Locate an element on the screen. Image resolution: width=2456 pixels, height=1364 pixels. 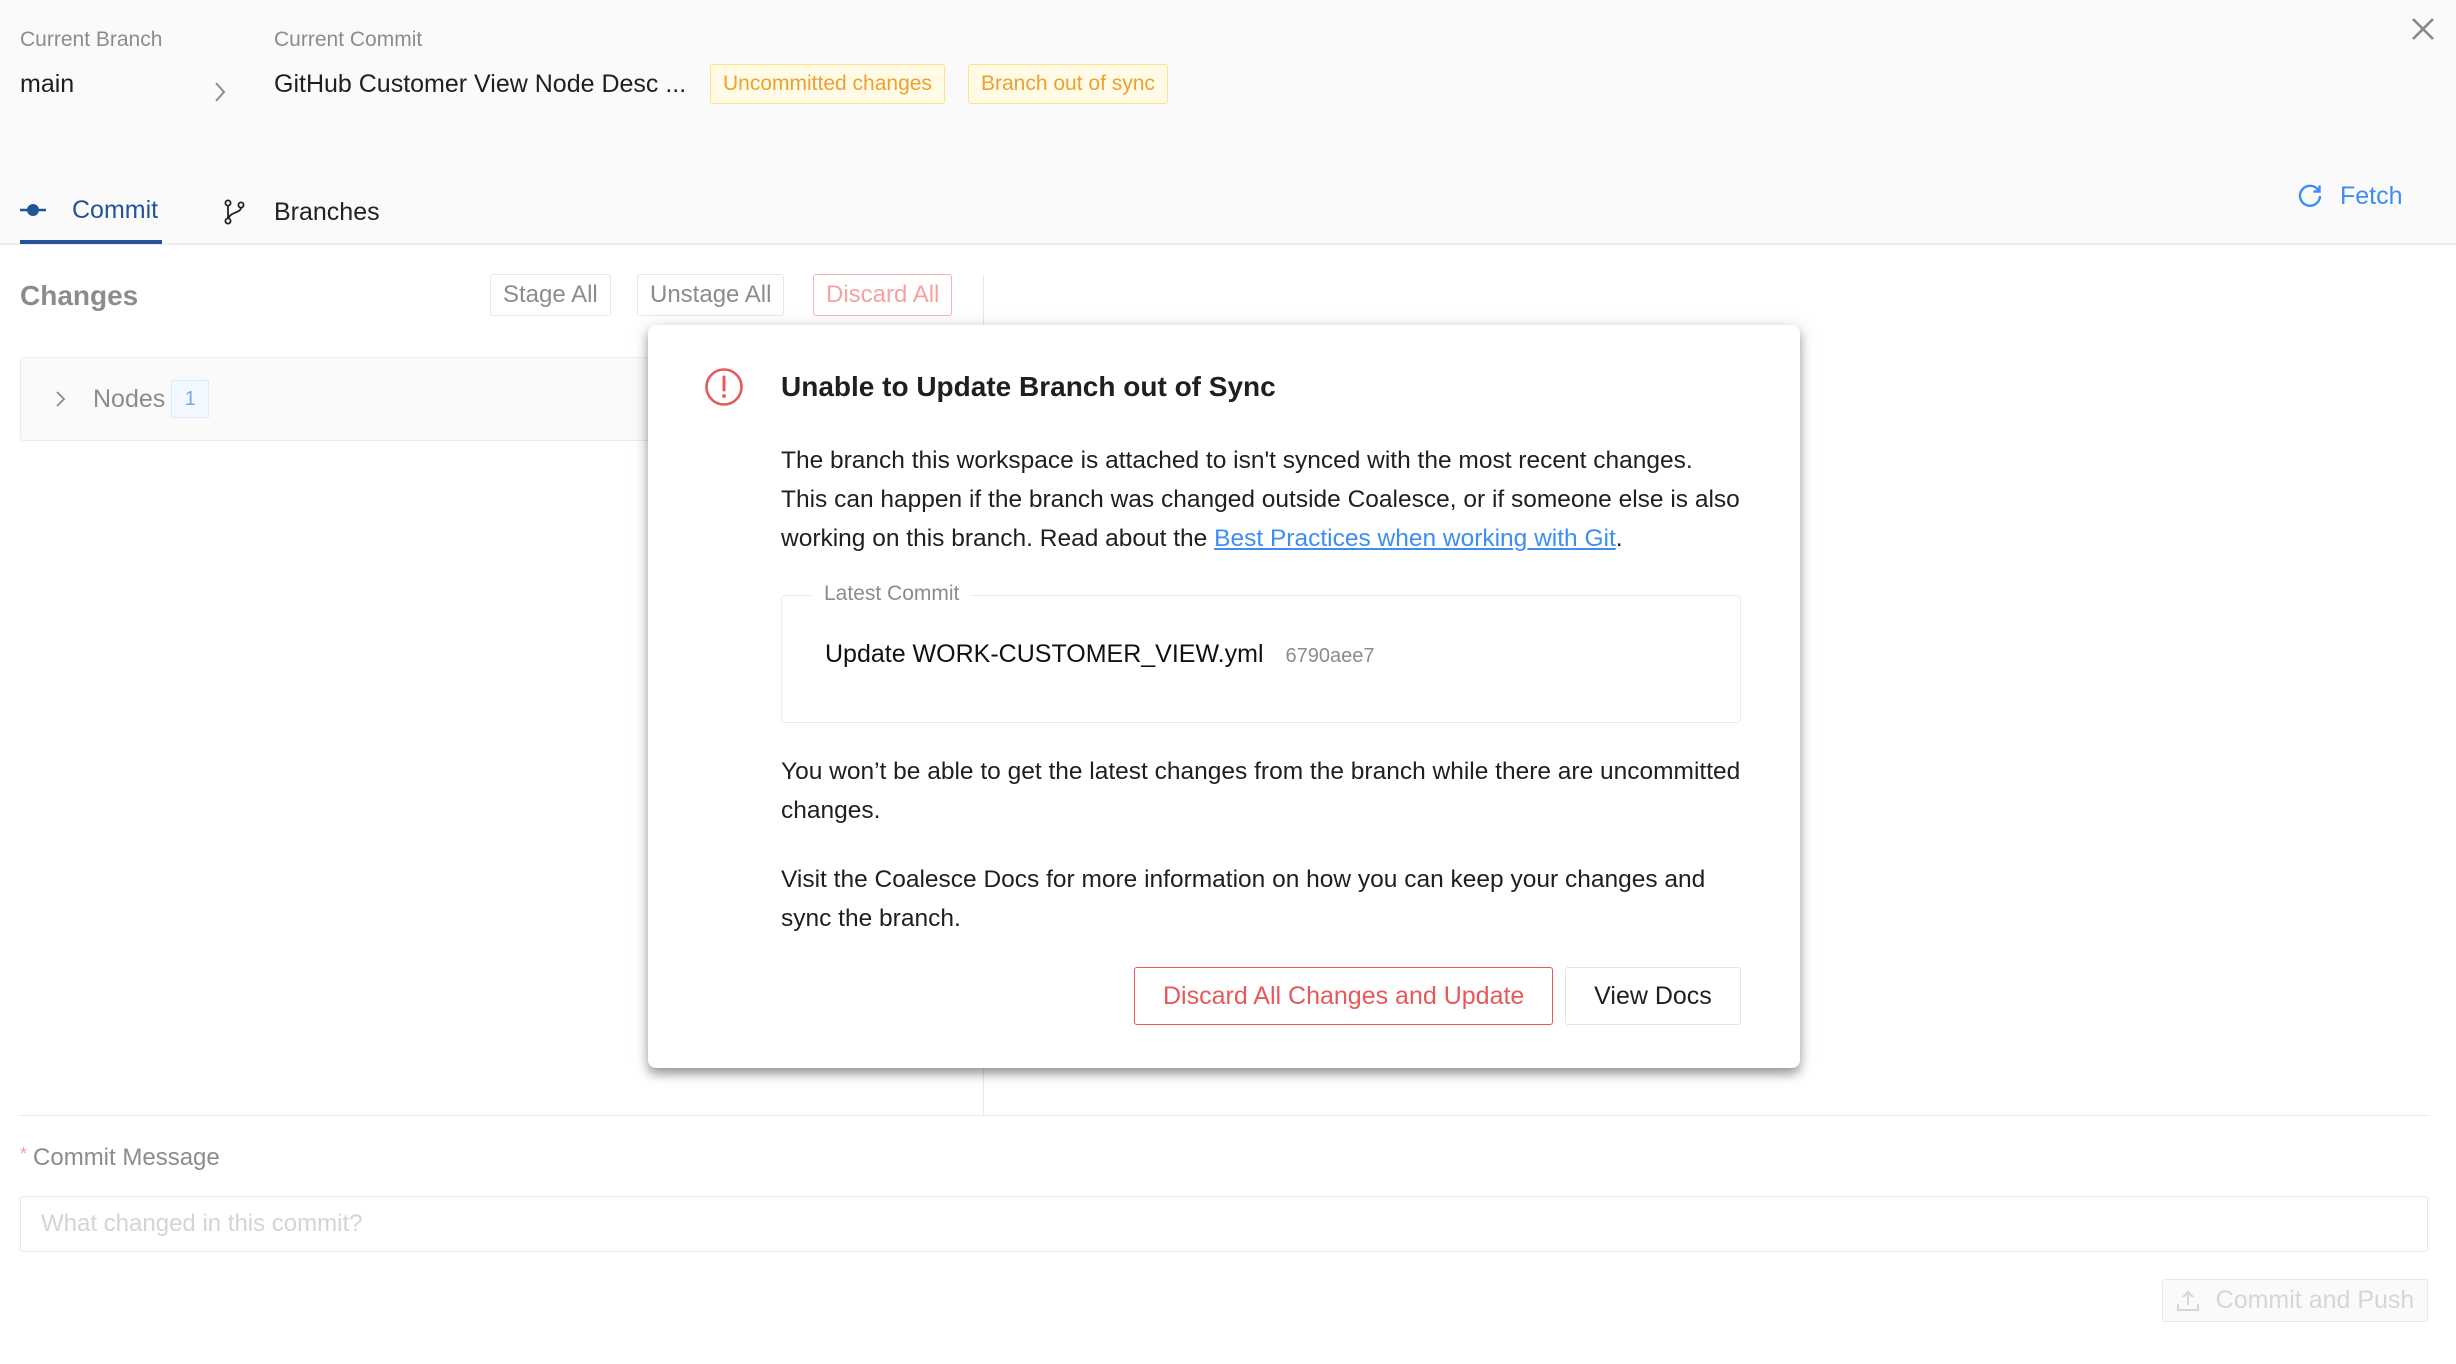
latest-commit-row: Update WORK-CUSTOMER_VIEW.yml 6790aee7 is located at coordinates (1100, 654).